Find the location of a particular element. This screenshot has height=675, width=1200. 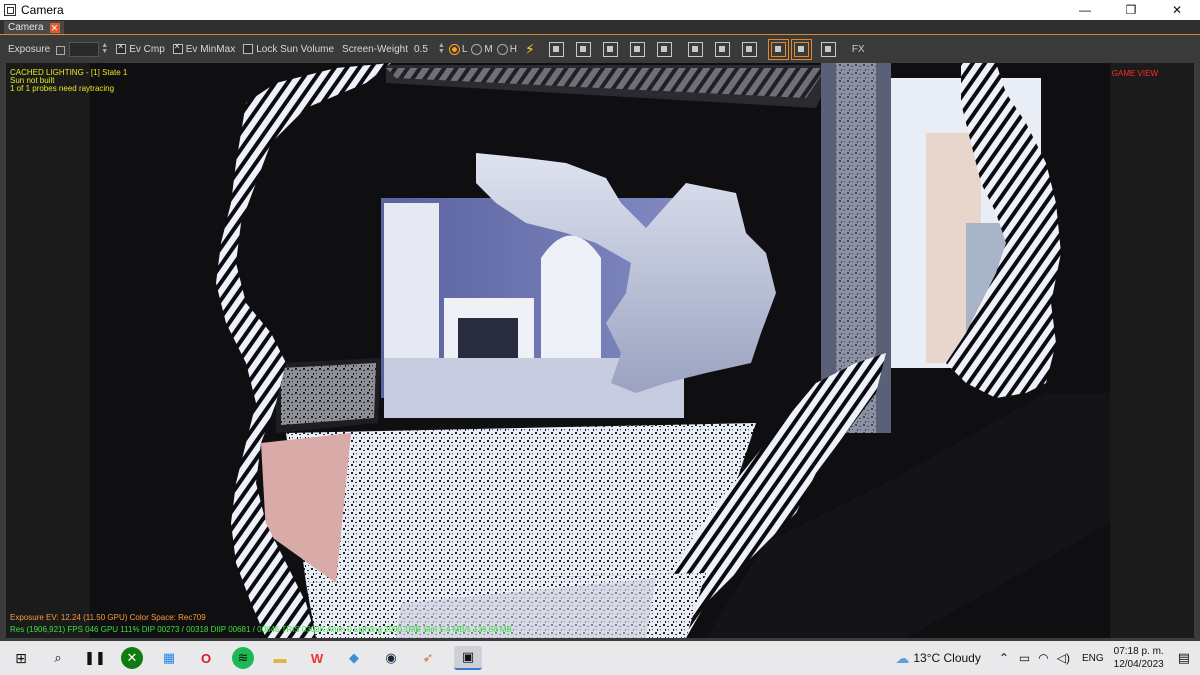

app-icon is located at coordinates (10, 10).